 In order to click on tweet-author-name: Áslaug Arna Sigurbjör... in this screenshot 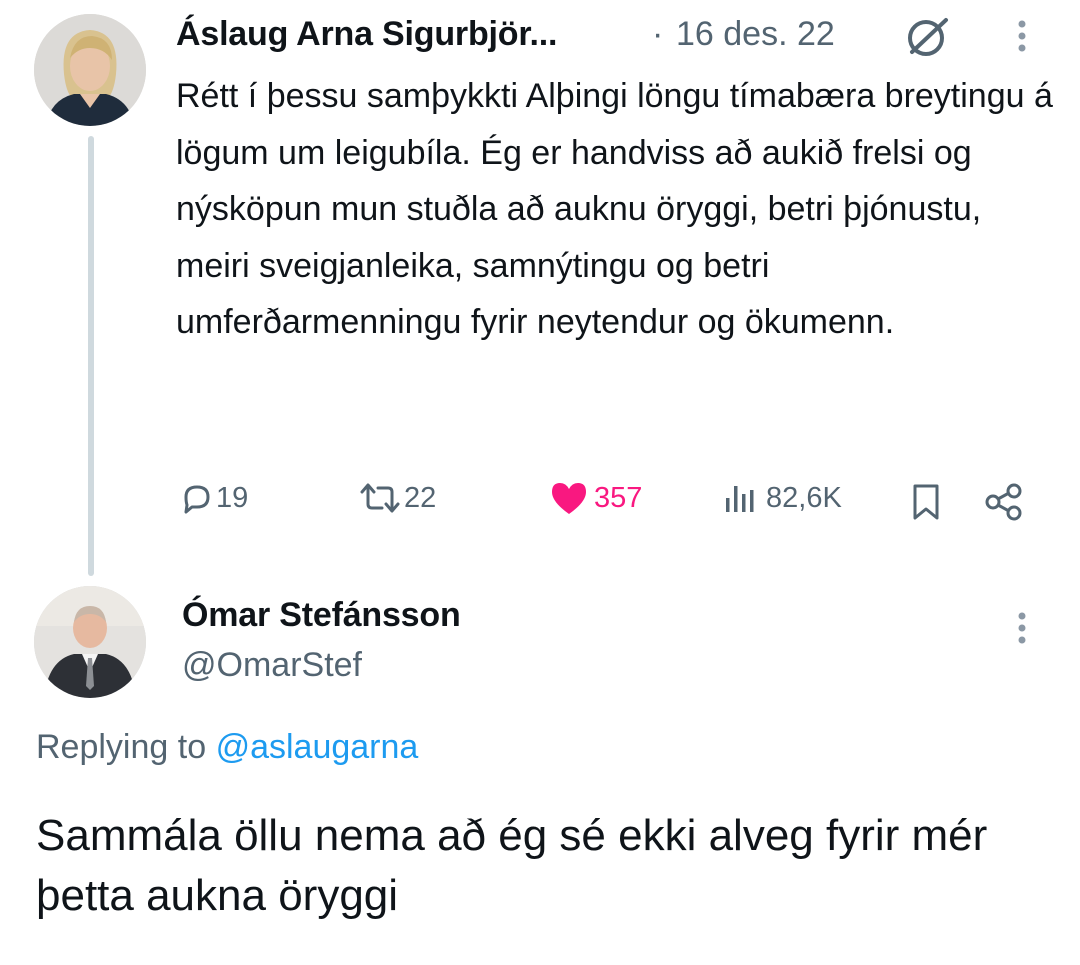, I will do `click(366, 34)`.